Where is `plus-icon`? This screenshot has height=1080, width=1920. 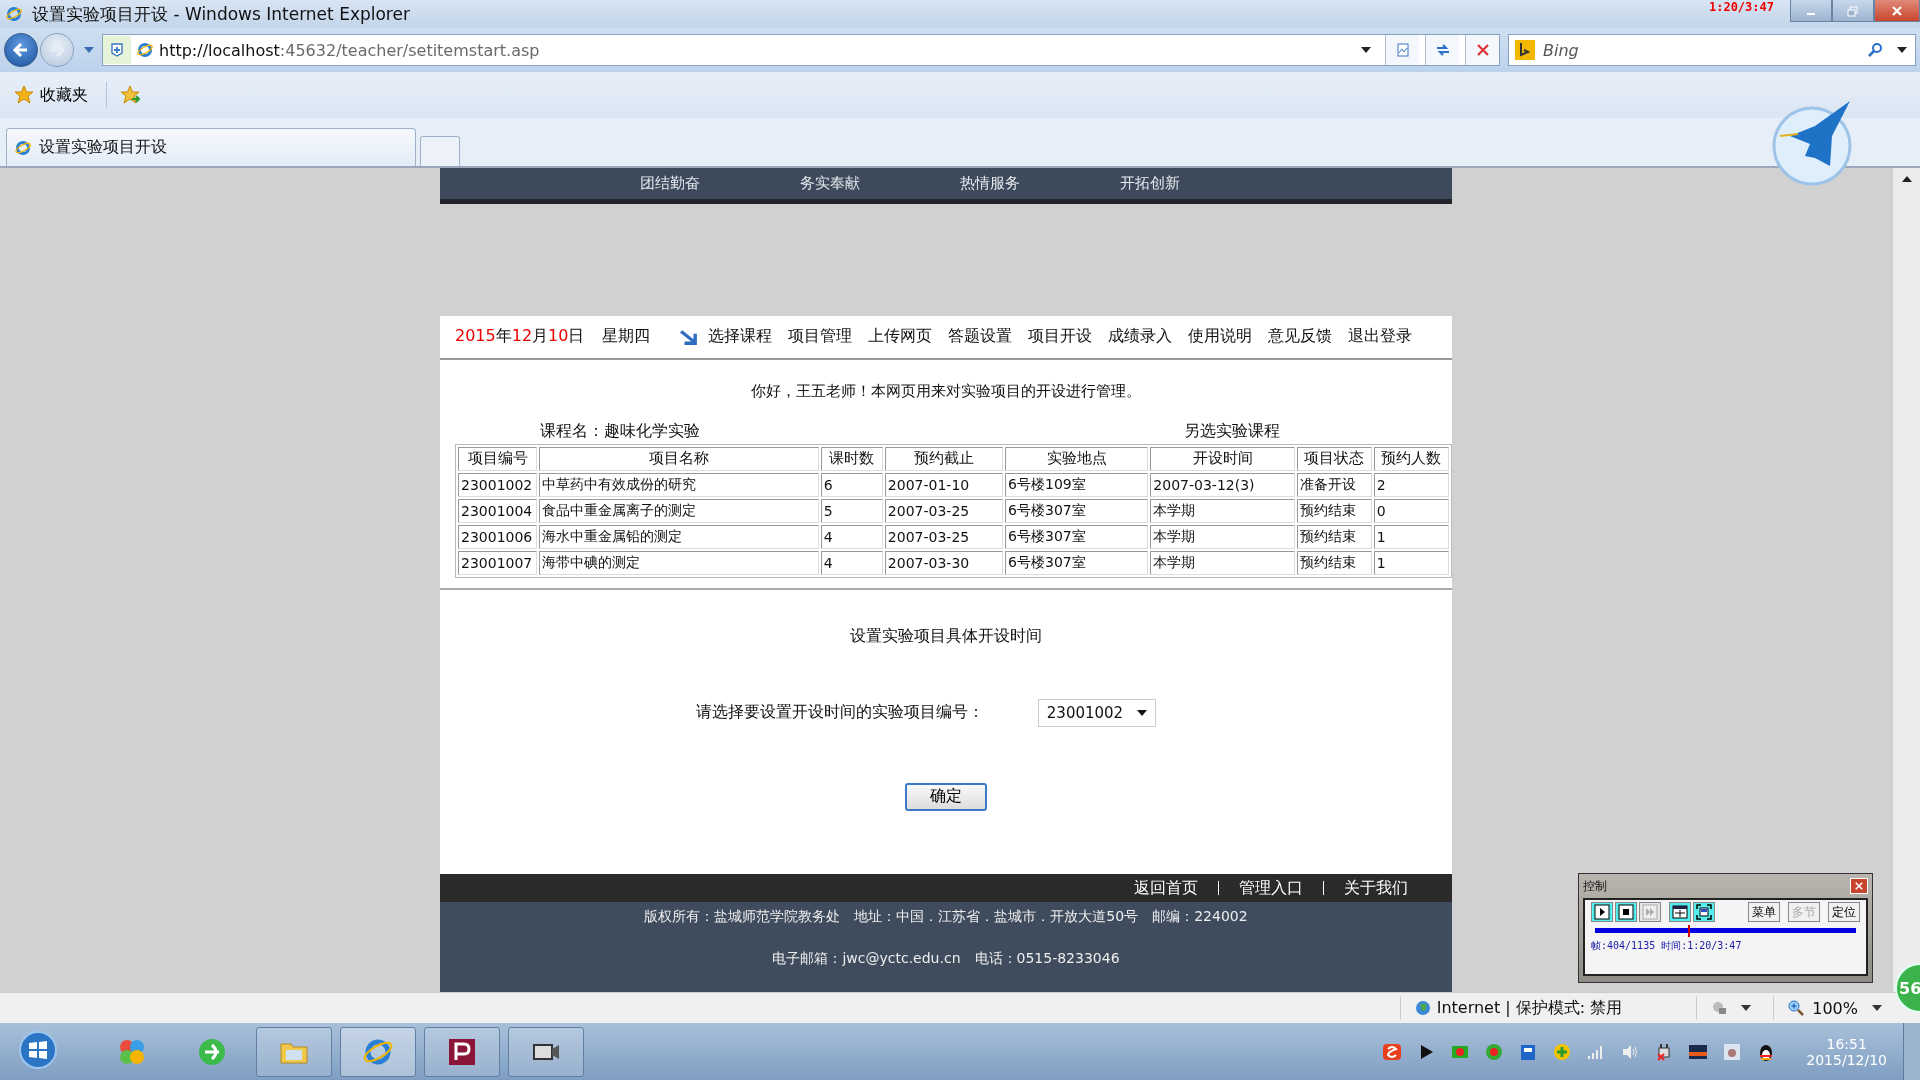
plus-icon is located at coordinates (1562, 1051).